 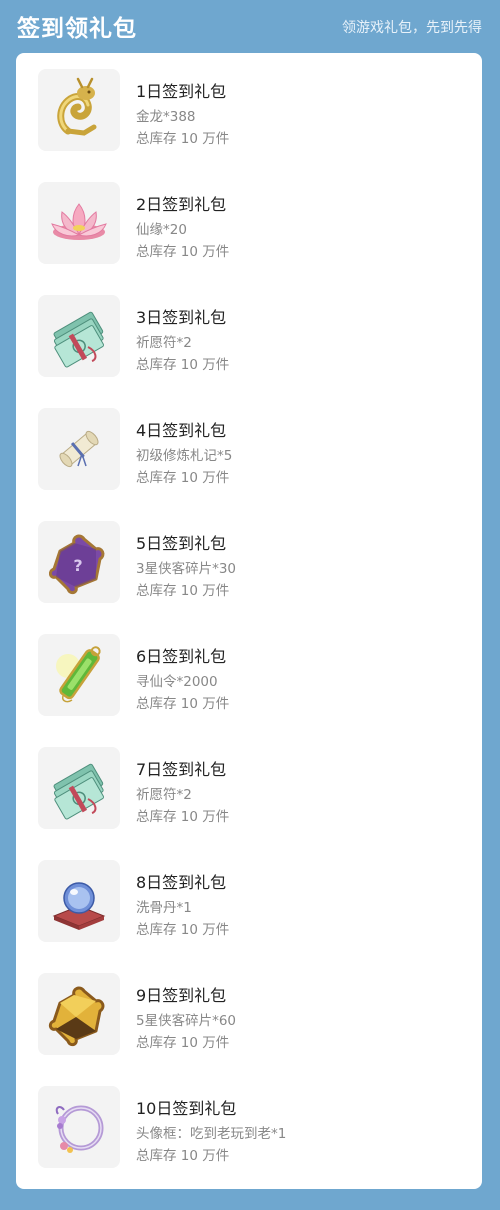 What do you see at coordinates (249, 109) in the screenshot?
I see `gift-item-day-1: 1日签到礼包 金龙*388 总库存 10 万件` at bounding box center [249, 109].